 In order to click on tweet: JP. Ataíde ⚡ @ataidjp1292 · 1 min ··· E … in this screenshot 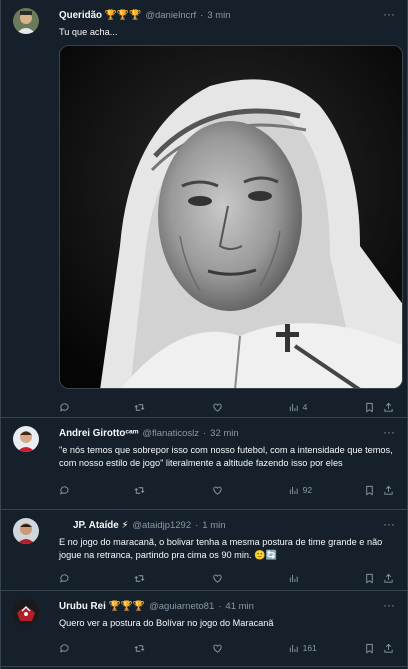, I will do `click(204, 550)`.